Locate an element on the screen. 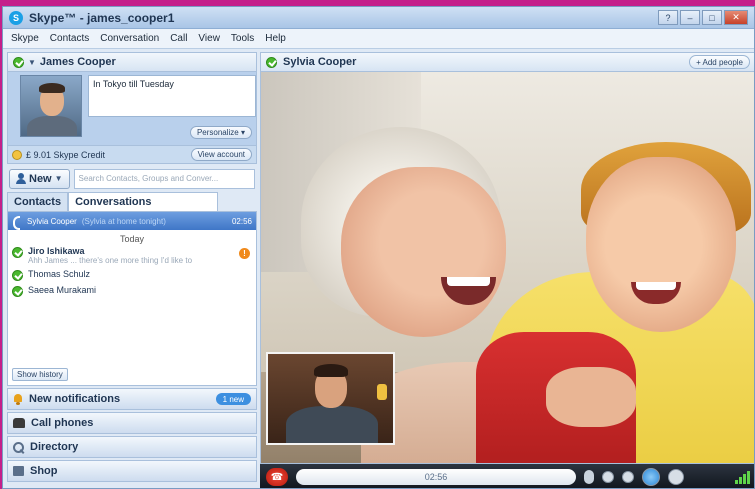  show-history-button: Show history is located at coordinates (40, 374).